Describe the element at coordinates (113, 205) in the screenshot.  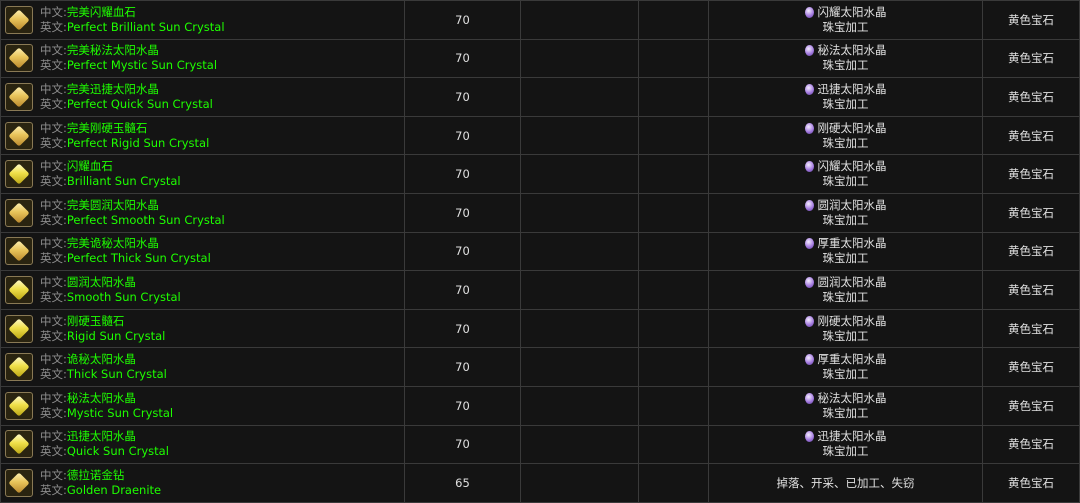
I see `chinese-name-link: 完美圆润太阳水晶` at that location.